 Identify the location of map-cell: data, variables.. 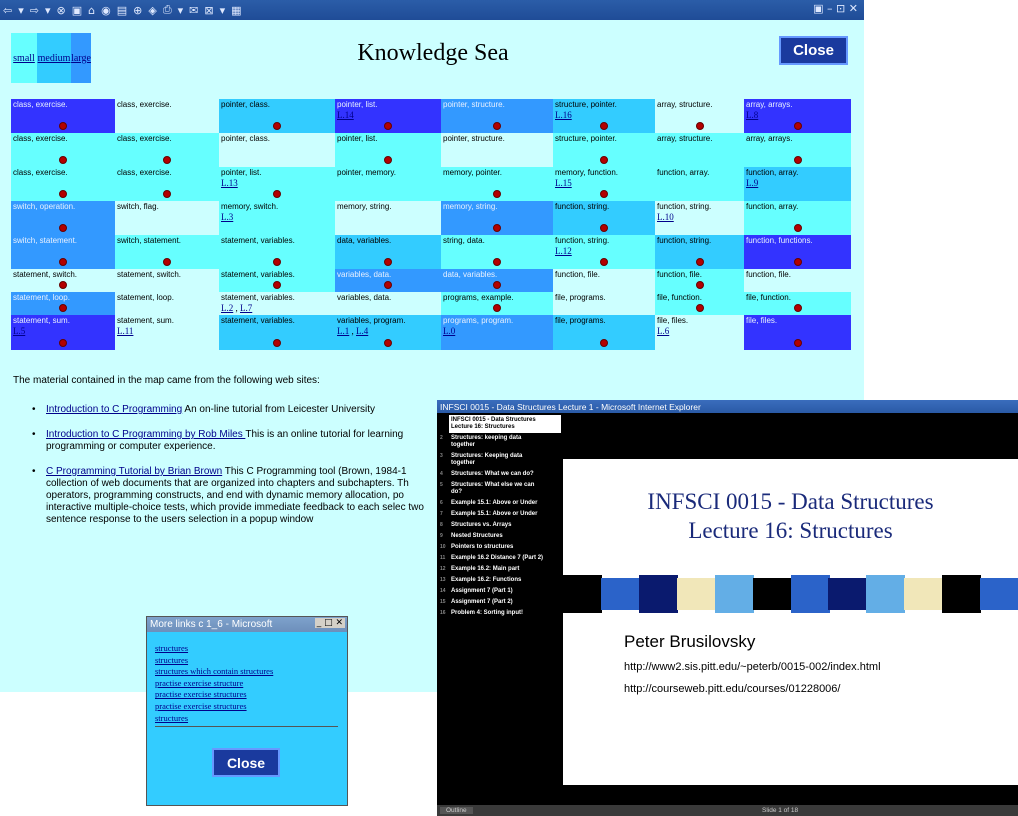
(388, 252).